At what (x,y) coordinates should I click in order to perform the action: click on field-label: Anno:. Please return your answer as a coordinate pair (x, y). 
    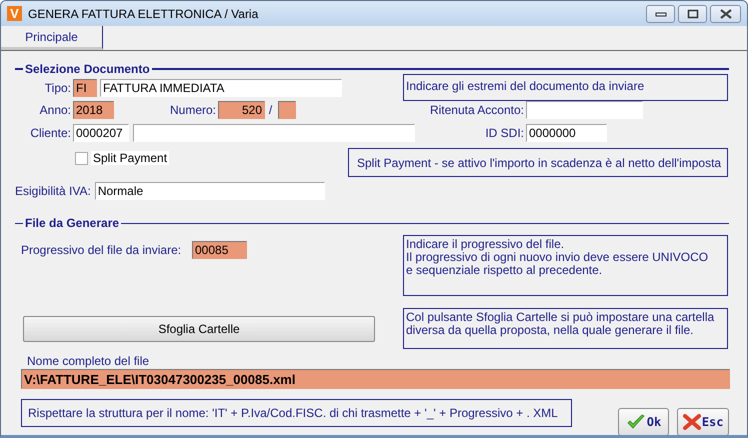
    Looking at the image, I should click on (55, 110).